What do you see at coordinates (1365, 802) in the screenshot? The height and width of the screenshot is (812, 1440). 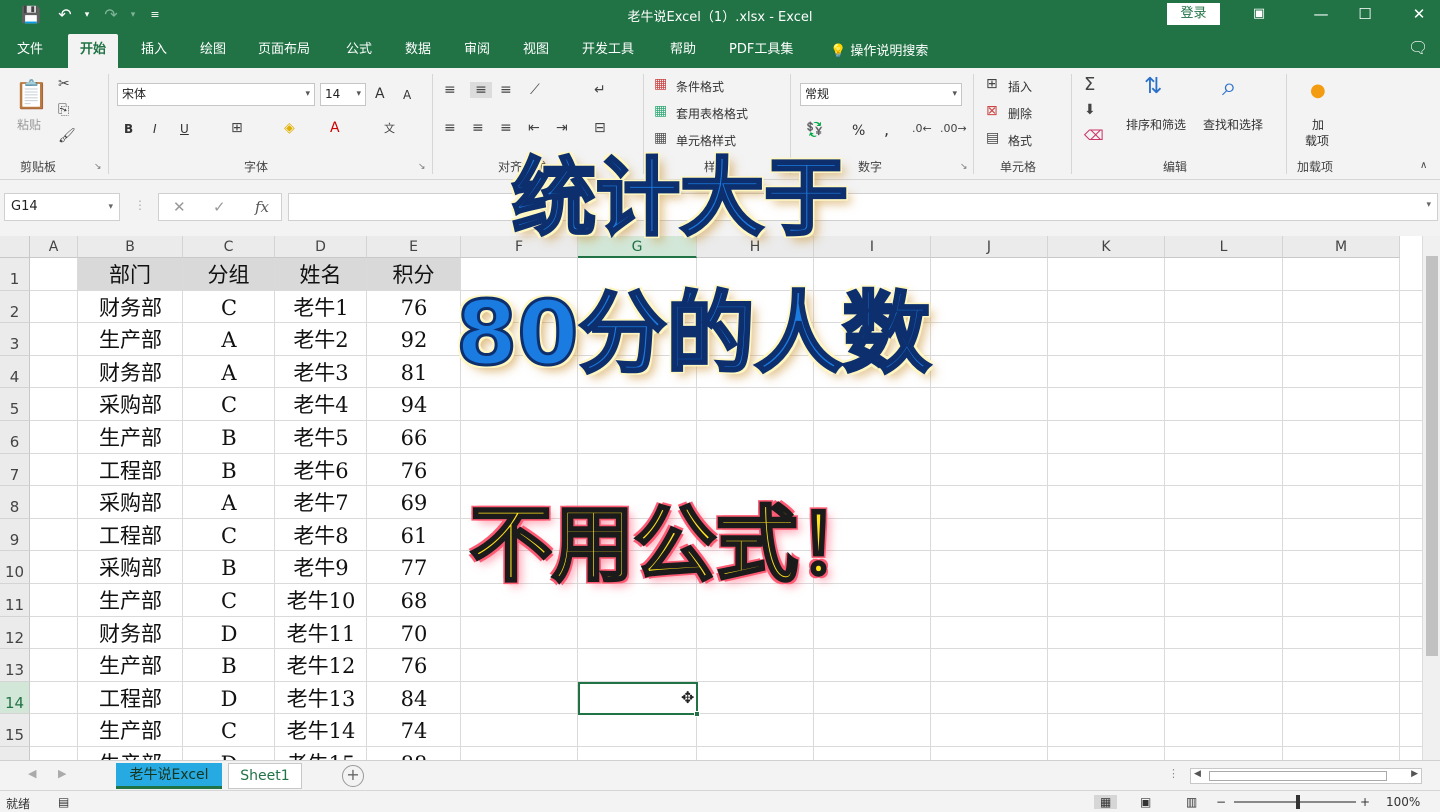 I see `zoom-in-button: +` at bounding box center [1365, 802].